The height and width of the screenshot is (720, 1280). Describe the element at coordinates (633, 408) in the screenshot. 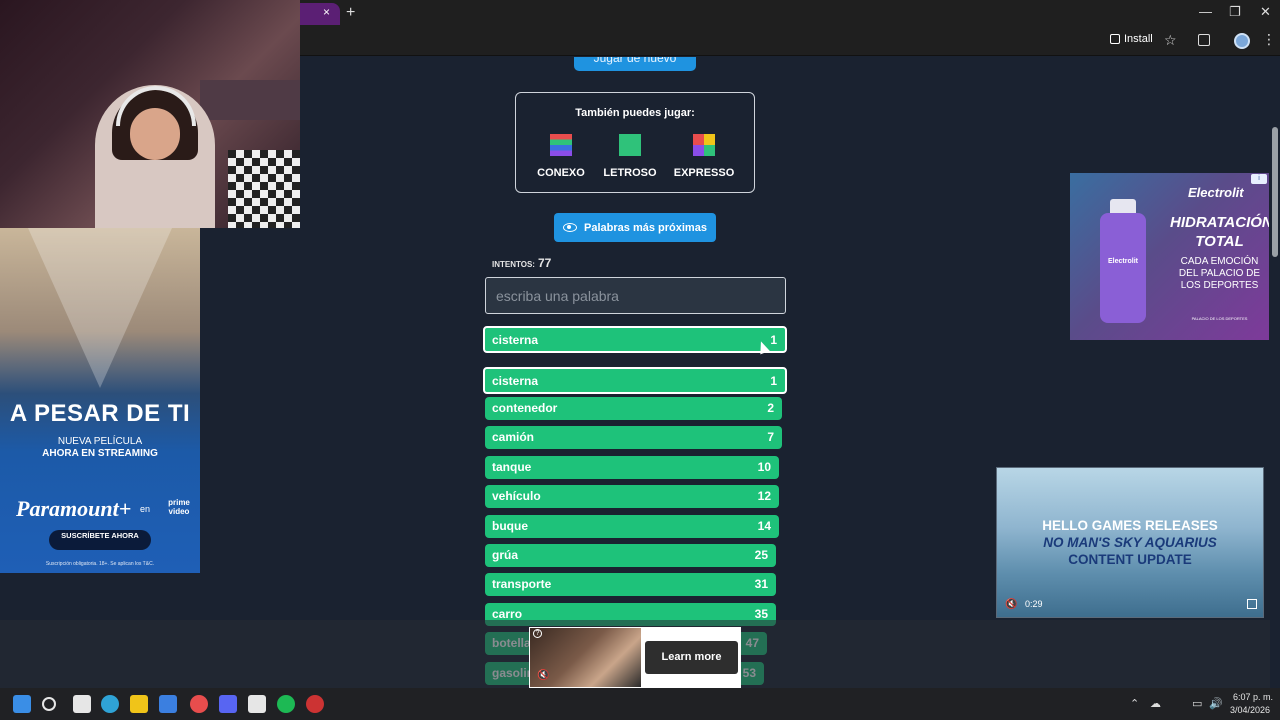

I see `guess-row: contenedor 2` at that location.